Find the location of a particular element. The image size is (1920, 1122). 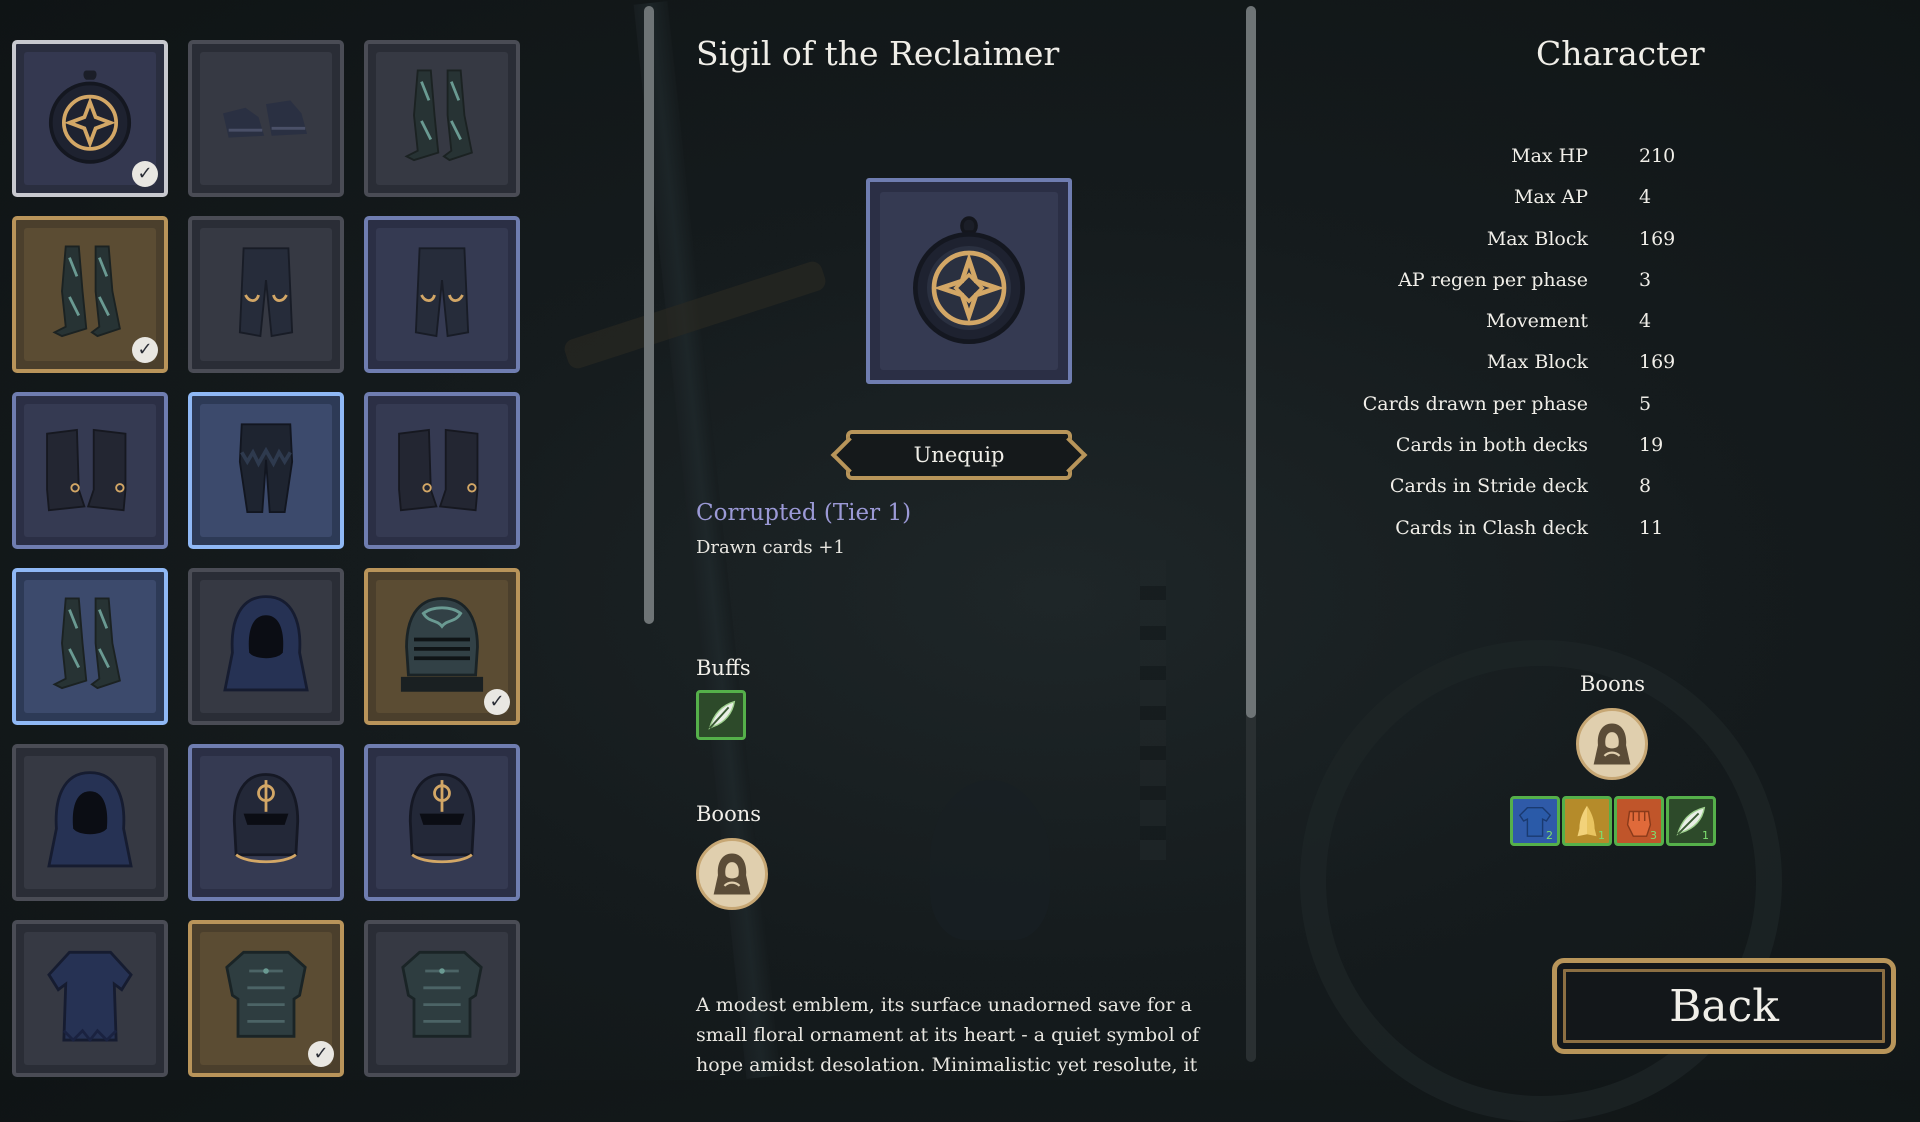

stat-label: Max Block is located at coordinates (1537, 238).